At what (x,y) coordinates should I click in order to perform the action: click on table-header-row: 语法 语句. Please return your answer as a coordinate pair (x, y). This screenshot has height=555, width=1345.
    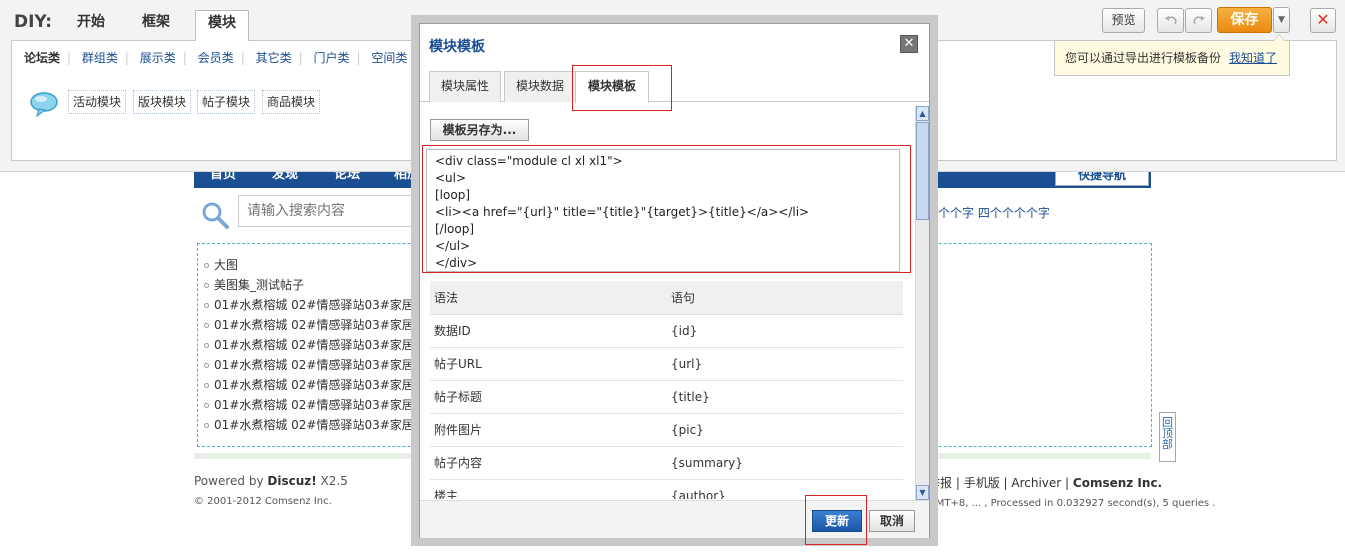
    Looking at the image, I should click on (666, 298).